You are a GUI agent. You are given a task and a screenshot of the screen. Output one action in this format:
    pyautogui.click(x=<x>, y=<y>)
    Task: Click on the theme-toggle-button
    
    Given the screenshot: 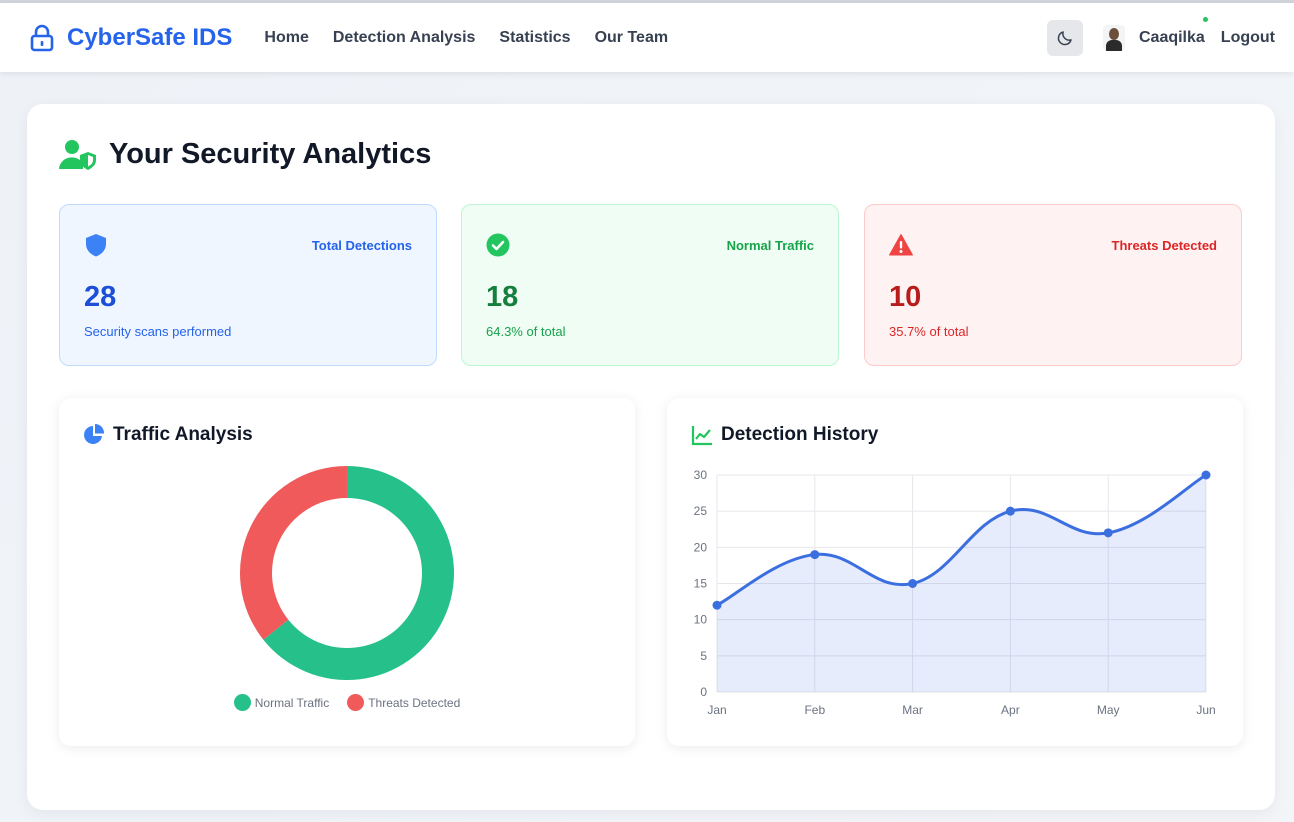 What is the action you would take?
    pyautogui.click(x=1064, y=37)
    